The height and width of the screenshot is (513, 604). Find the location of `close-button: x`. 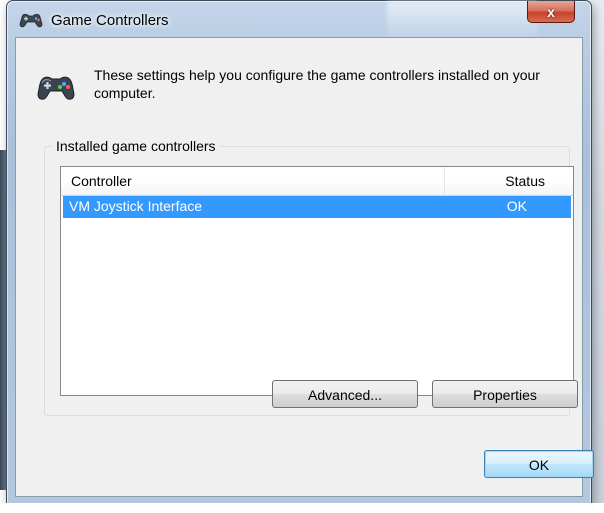

close-button: x is located at coordinates (551, 12).